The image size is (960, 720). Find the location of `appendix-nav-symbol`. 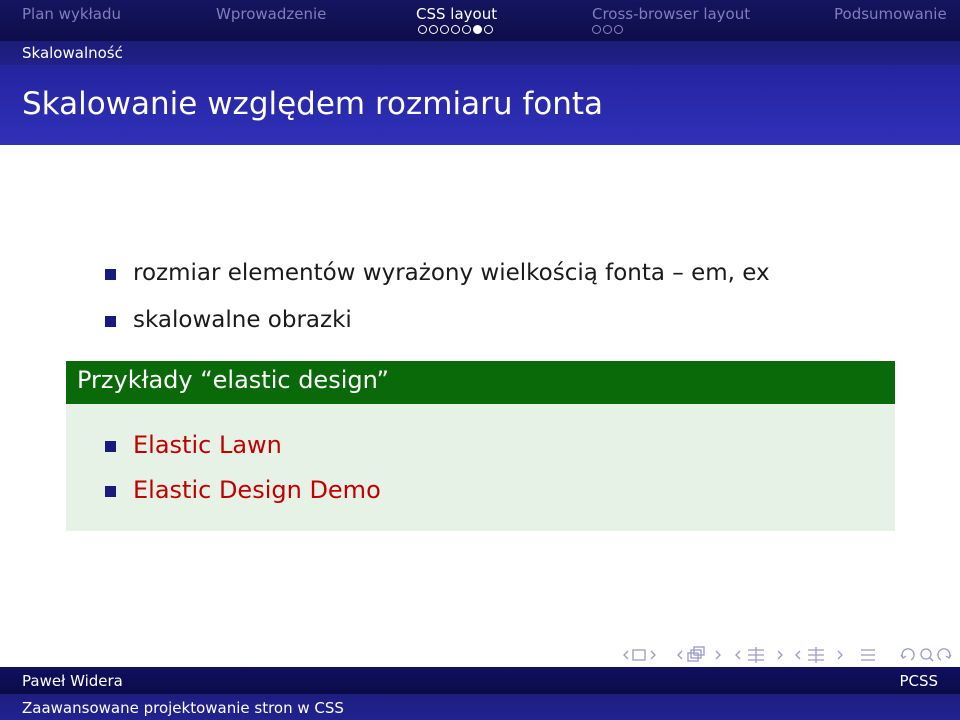

appendix-nav-symbol is located at coordinates (868, 655).